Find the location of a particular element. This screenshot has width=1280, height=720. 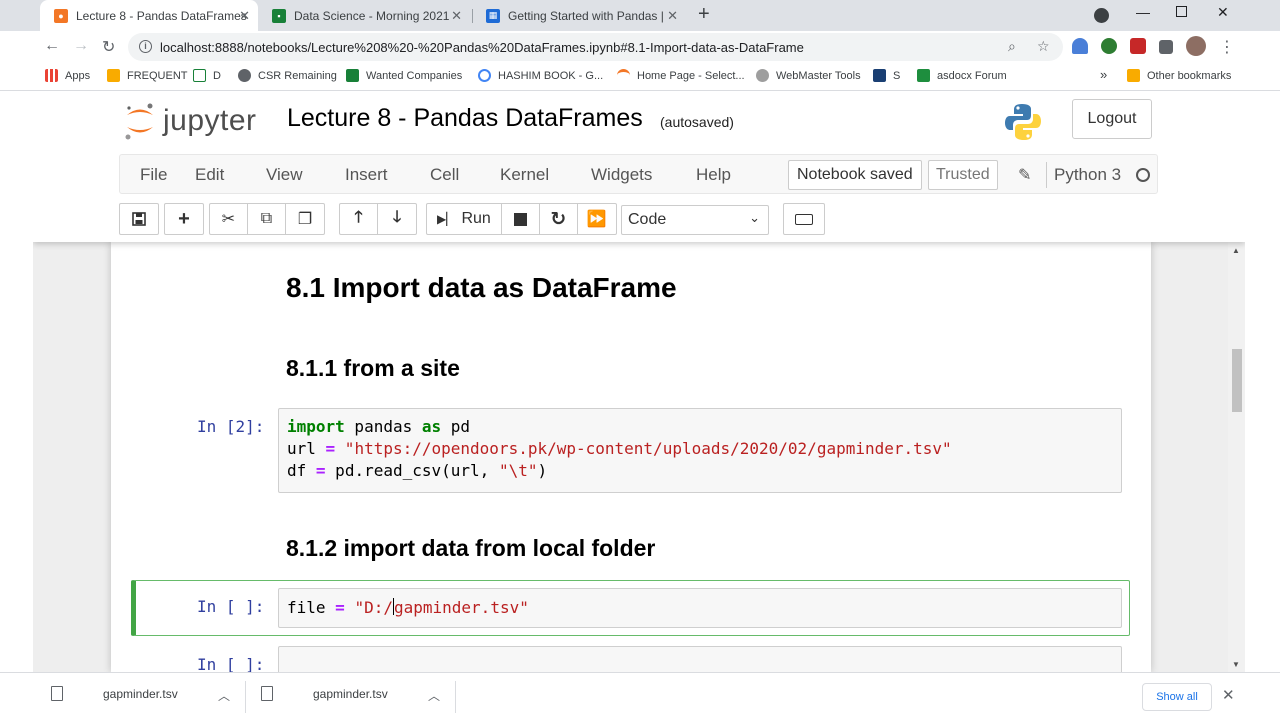

cell-prompt: In [2]: is located at coordinates (231, 426).